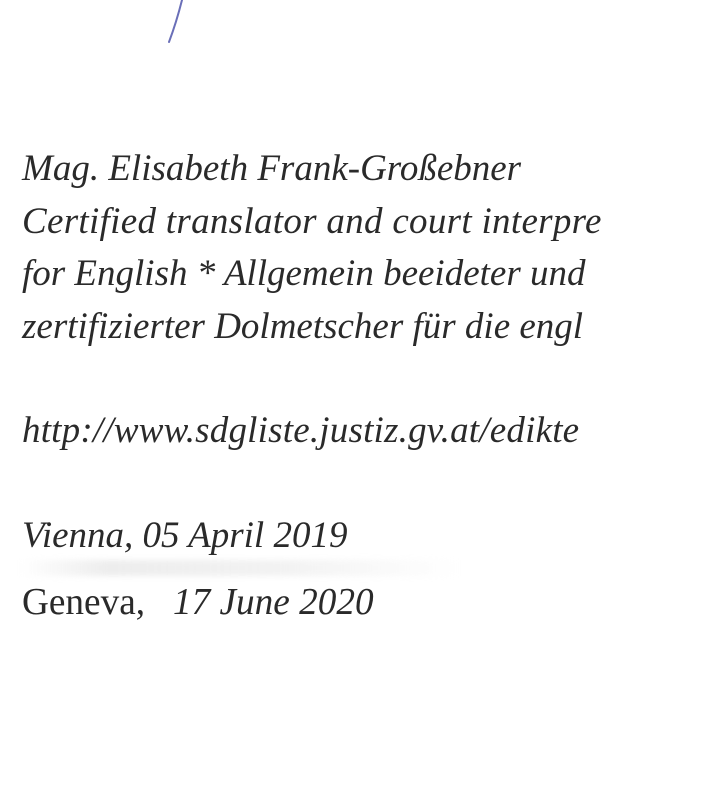 The width and height of the screenshot is (718, 811). What do you see at coordinates (273, 602) in the screenshot?
I see `date-geneva: 17 June 2020` at bounding box center [273, 602].